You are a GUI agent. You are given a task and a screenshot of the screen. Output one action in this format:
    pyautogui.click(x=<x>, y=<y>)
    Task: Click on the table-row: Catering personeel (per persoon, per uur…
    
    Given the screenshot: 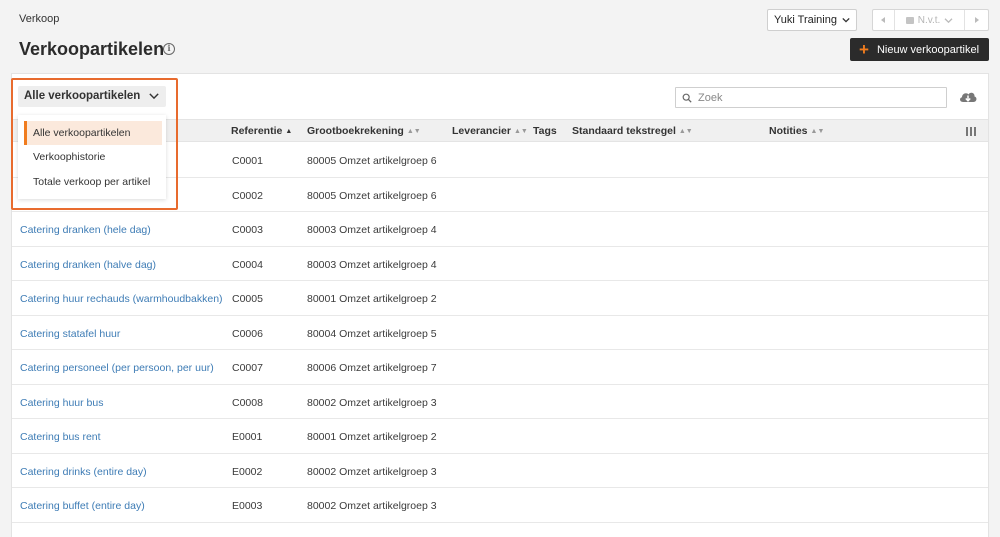 What is the action you would take?
    pyautogui.click(x=500, y=367)
    